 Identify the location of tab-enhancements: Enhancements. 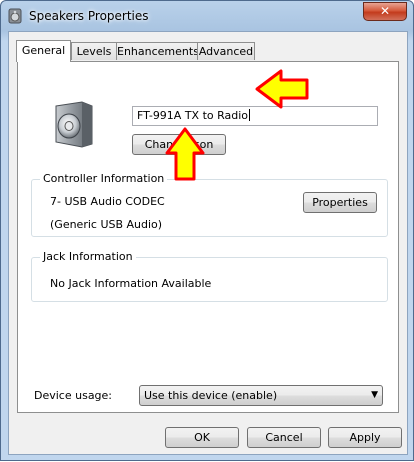
(157, 51).